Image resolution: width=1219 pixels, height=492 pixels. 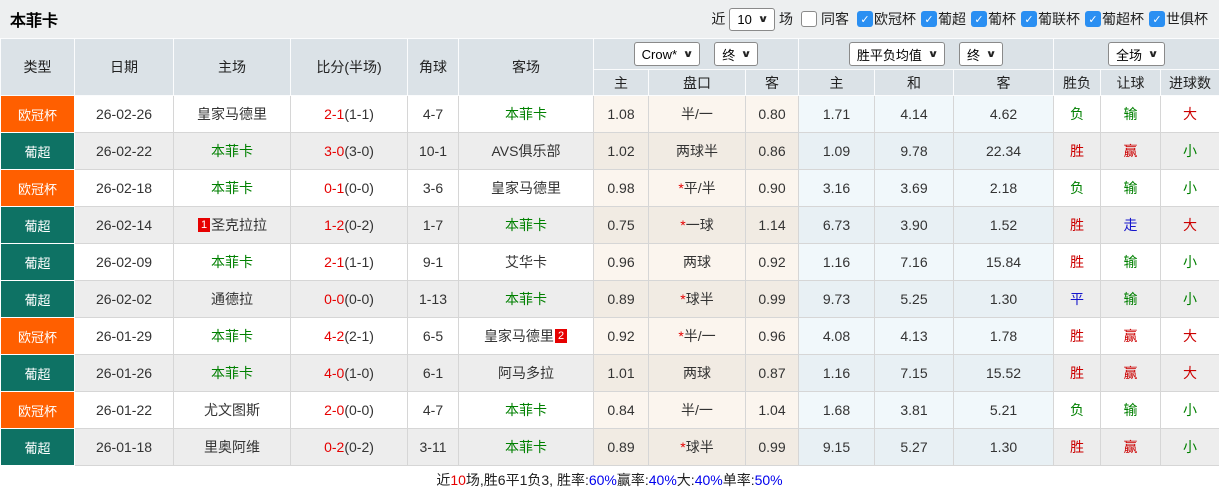 What do you see at coordinates (349, 299) in the screenshot?
I see `score-cell: 0-0(0-0)` at bounding box center [349, 299].